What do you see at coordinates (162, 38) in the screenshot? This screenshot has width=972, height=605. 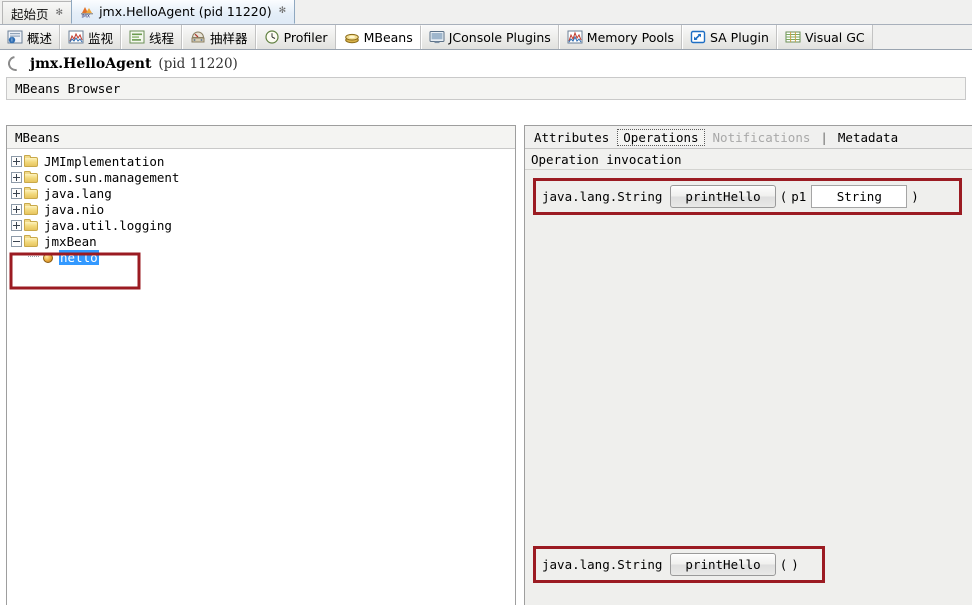 I see `tab-label: 线程` at bounding box center [162, 38].